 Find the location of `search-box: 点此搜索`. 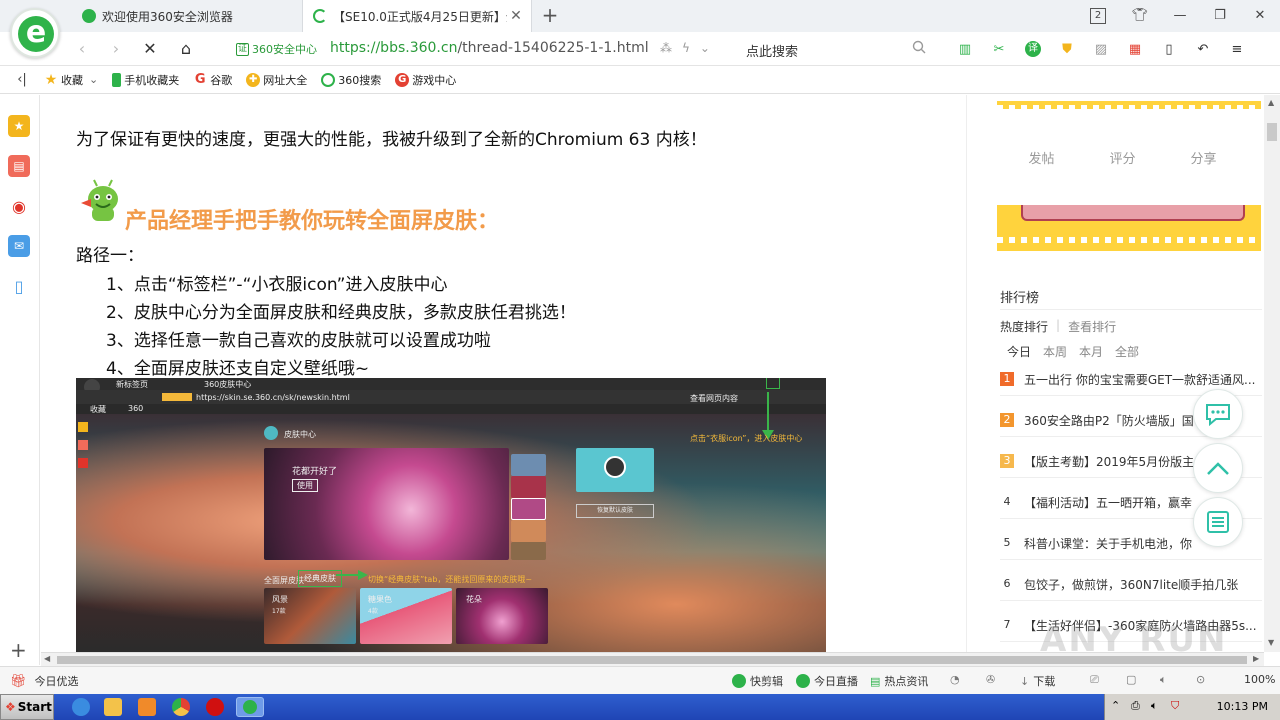

search-box: 点此搜索 is located at coordinates (836, 49).